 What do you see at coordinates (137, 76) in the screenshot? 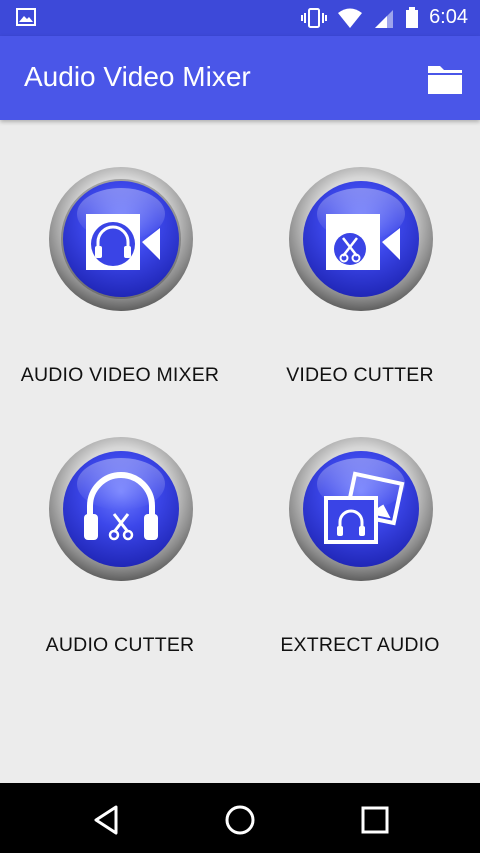
I see `app-title: Audio Video Mixer` at bounding box center [137, 76].